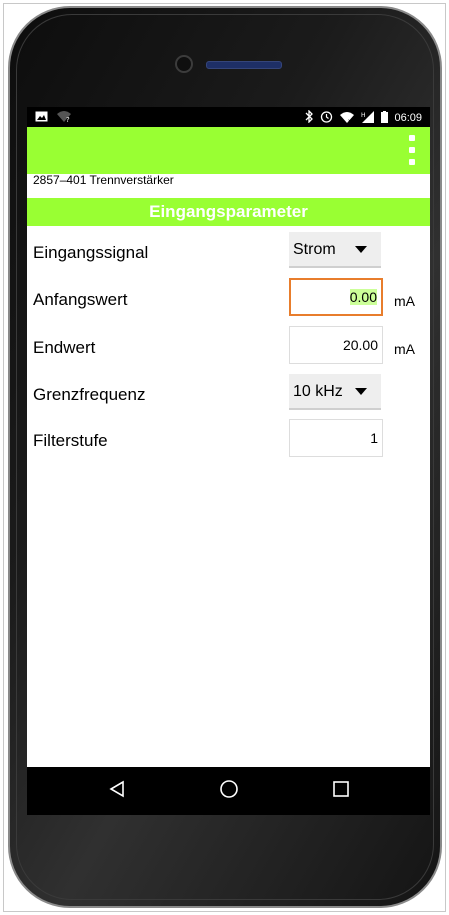 The height and width of the screenshot is (915, 449). I want to click on navigation-bar, so click(228, 791).